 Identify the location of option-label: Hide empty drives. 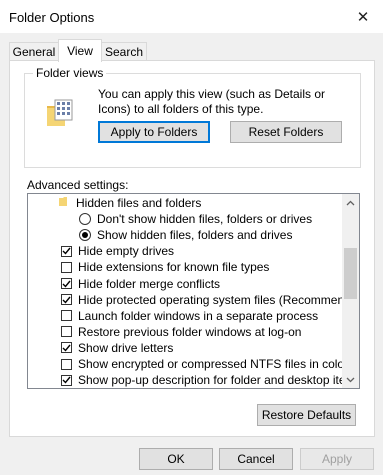
(126, 251).